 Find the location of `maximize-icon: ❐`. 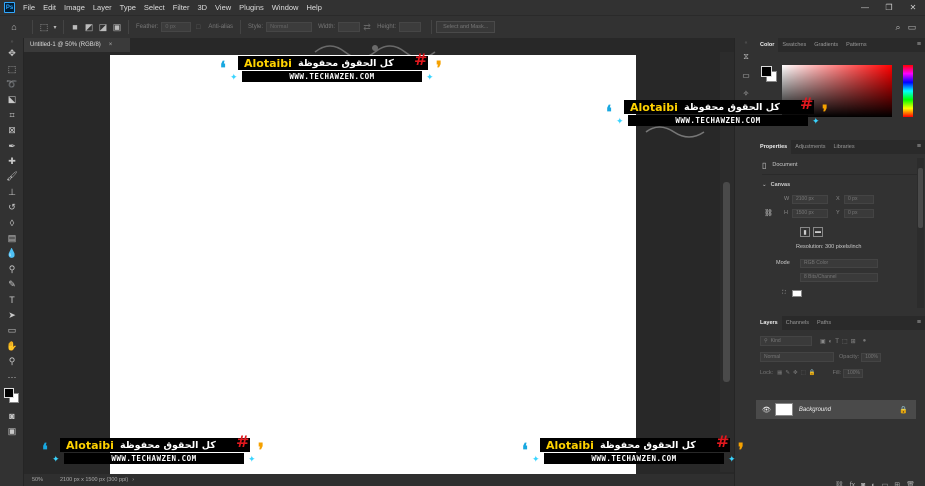

maximize-icon: ❐ is located at coordinates (889, 7).